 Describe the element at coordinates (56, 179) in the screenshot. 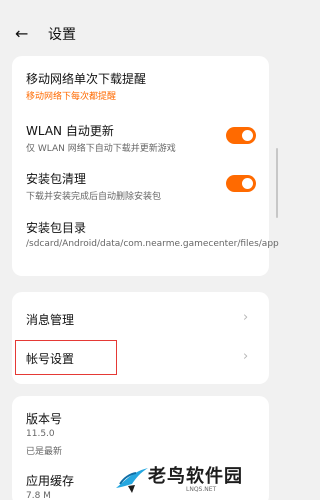

I see `package-cleanup-title: 安装包清理` at that location.